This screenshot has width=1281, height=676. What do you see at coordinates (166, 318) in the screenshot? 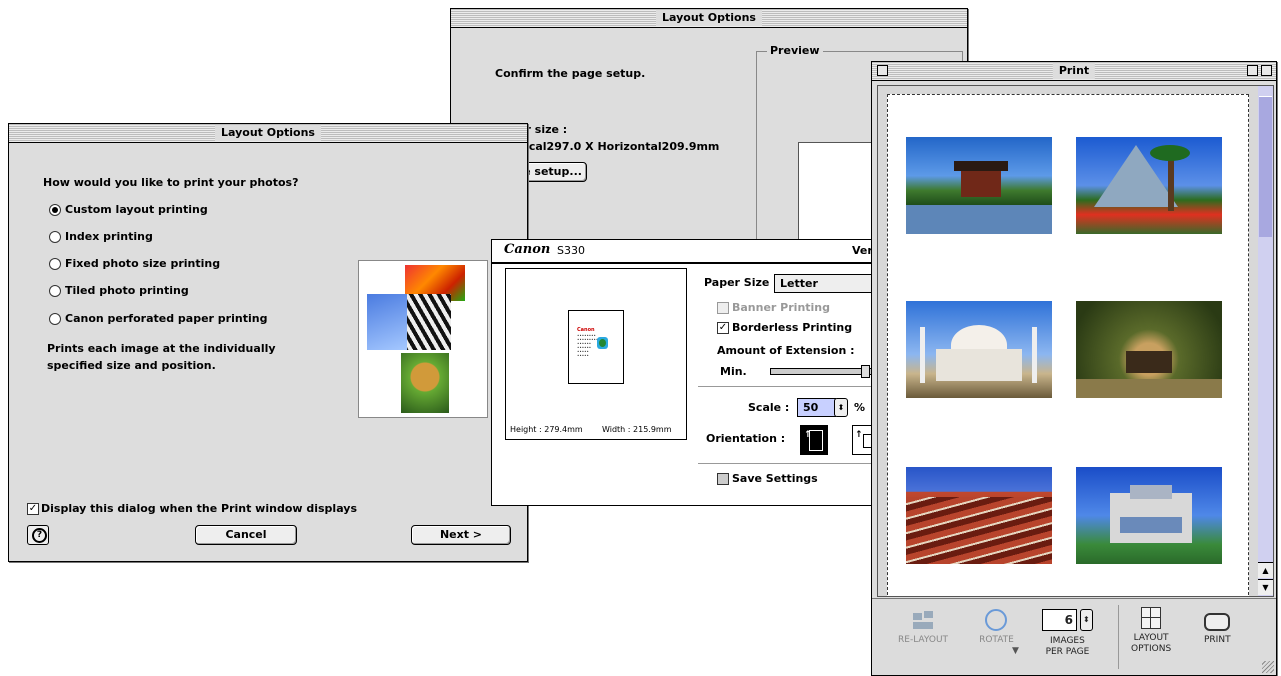
I see `option-label: Canon perforated paper printing` at bounding box center [166, 318].